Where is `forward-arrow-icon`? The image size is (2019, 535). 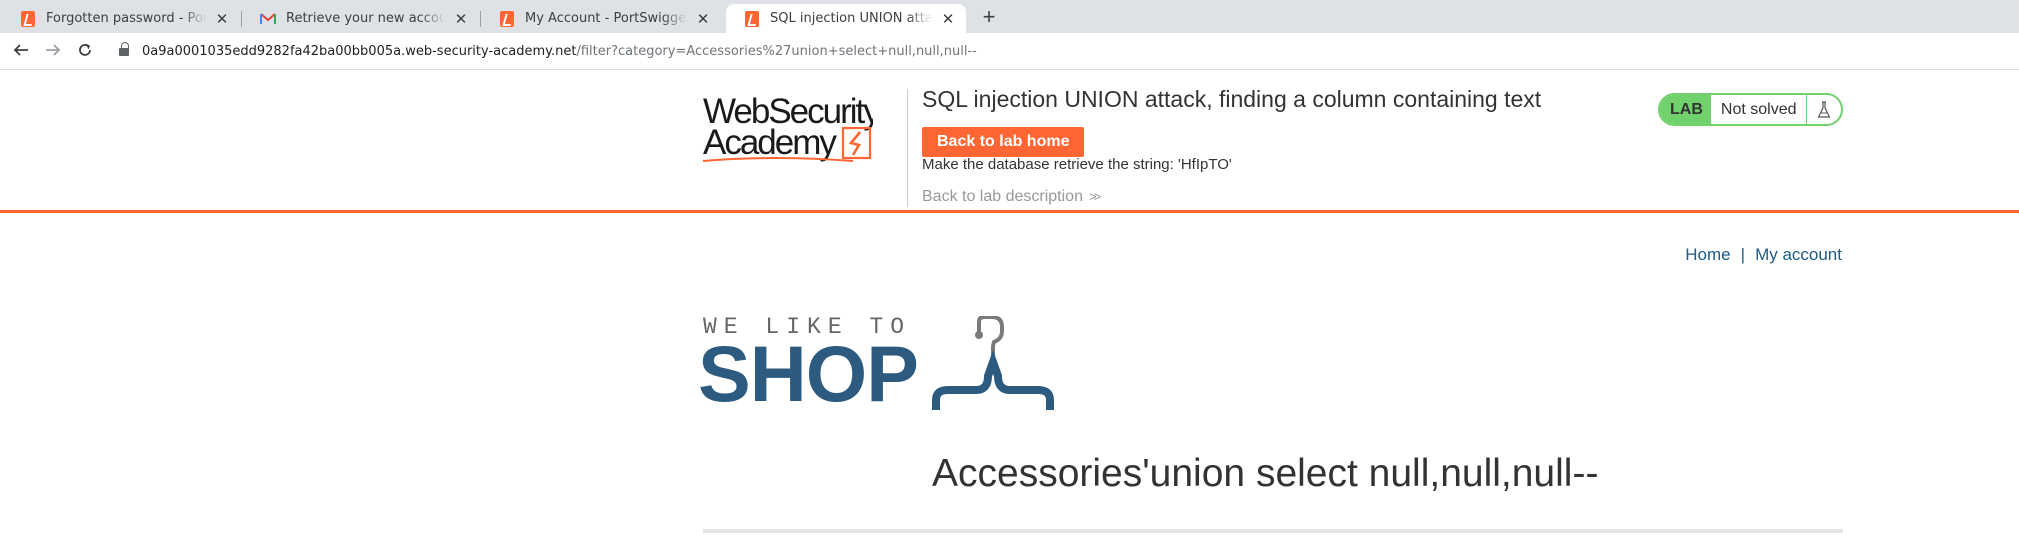
forward-arrow-icon is located at coordinates (53, 52).